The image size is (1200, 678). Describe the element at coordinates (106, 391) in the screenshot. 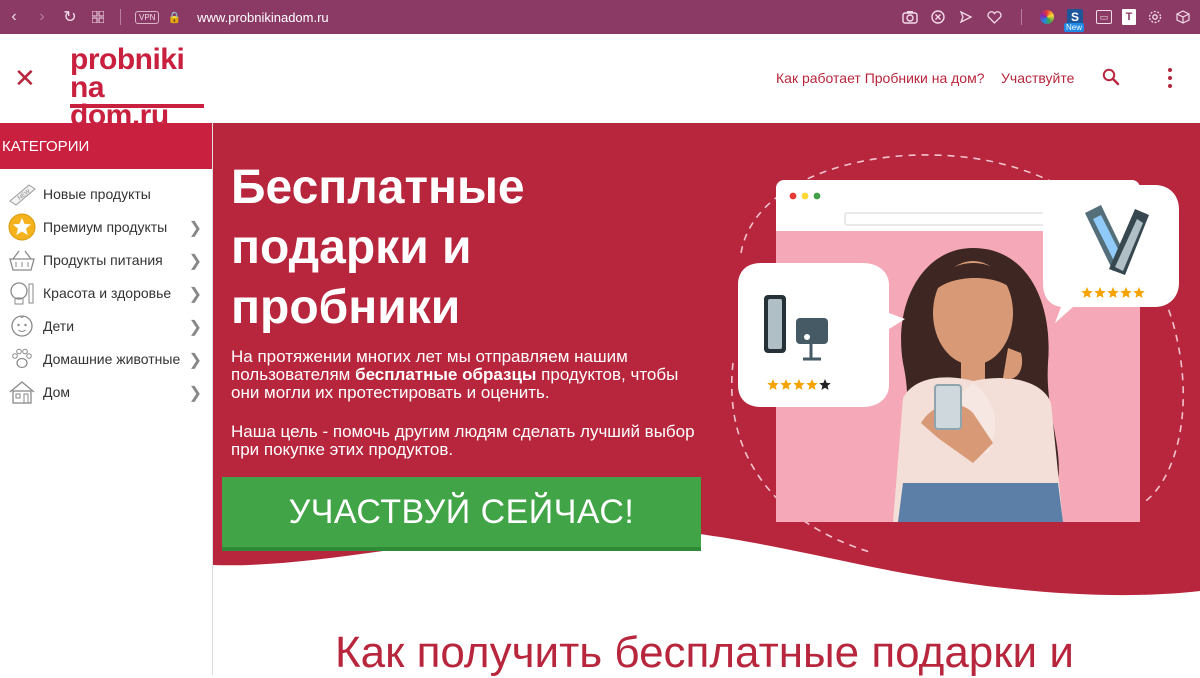

I see `sidebar-item-home: Дом ❯` at that location.